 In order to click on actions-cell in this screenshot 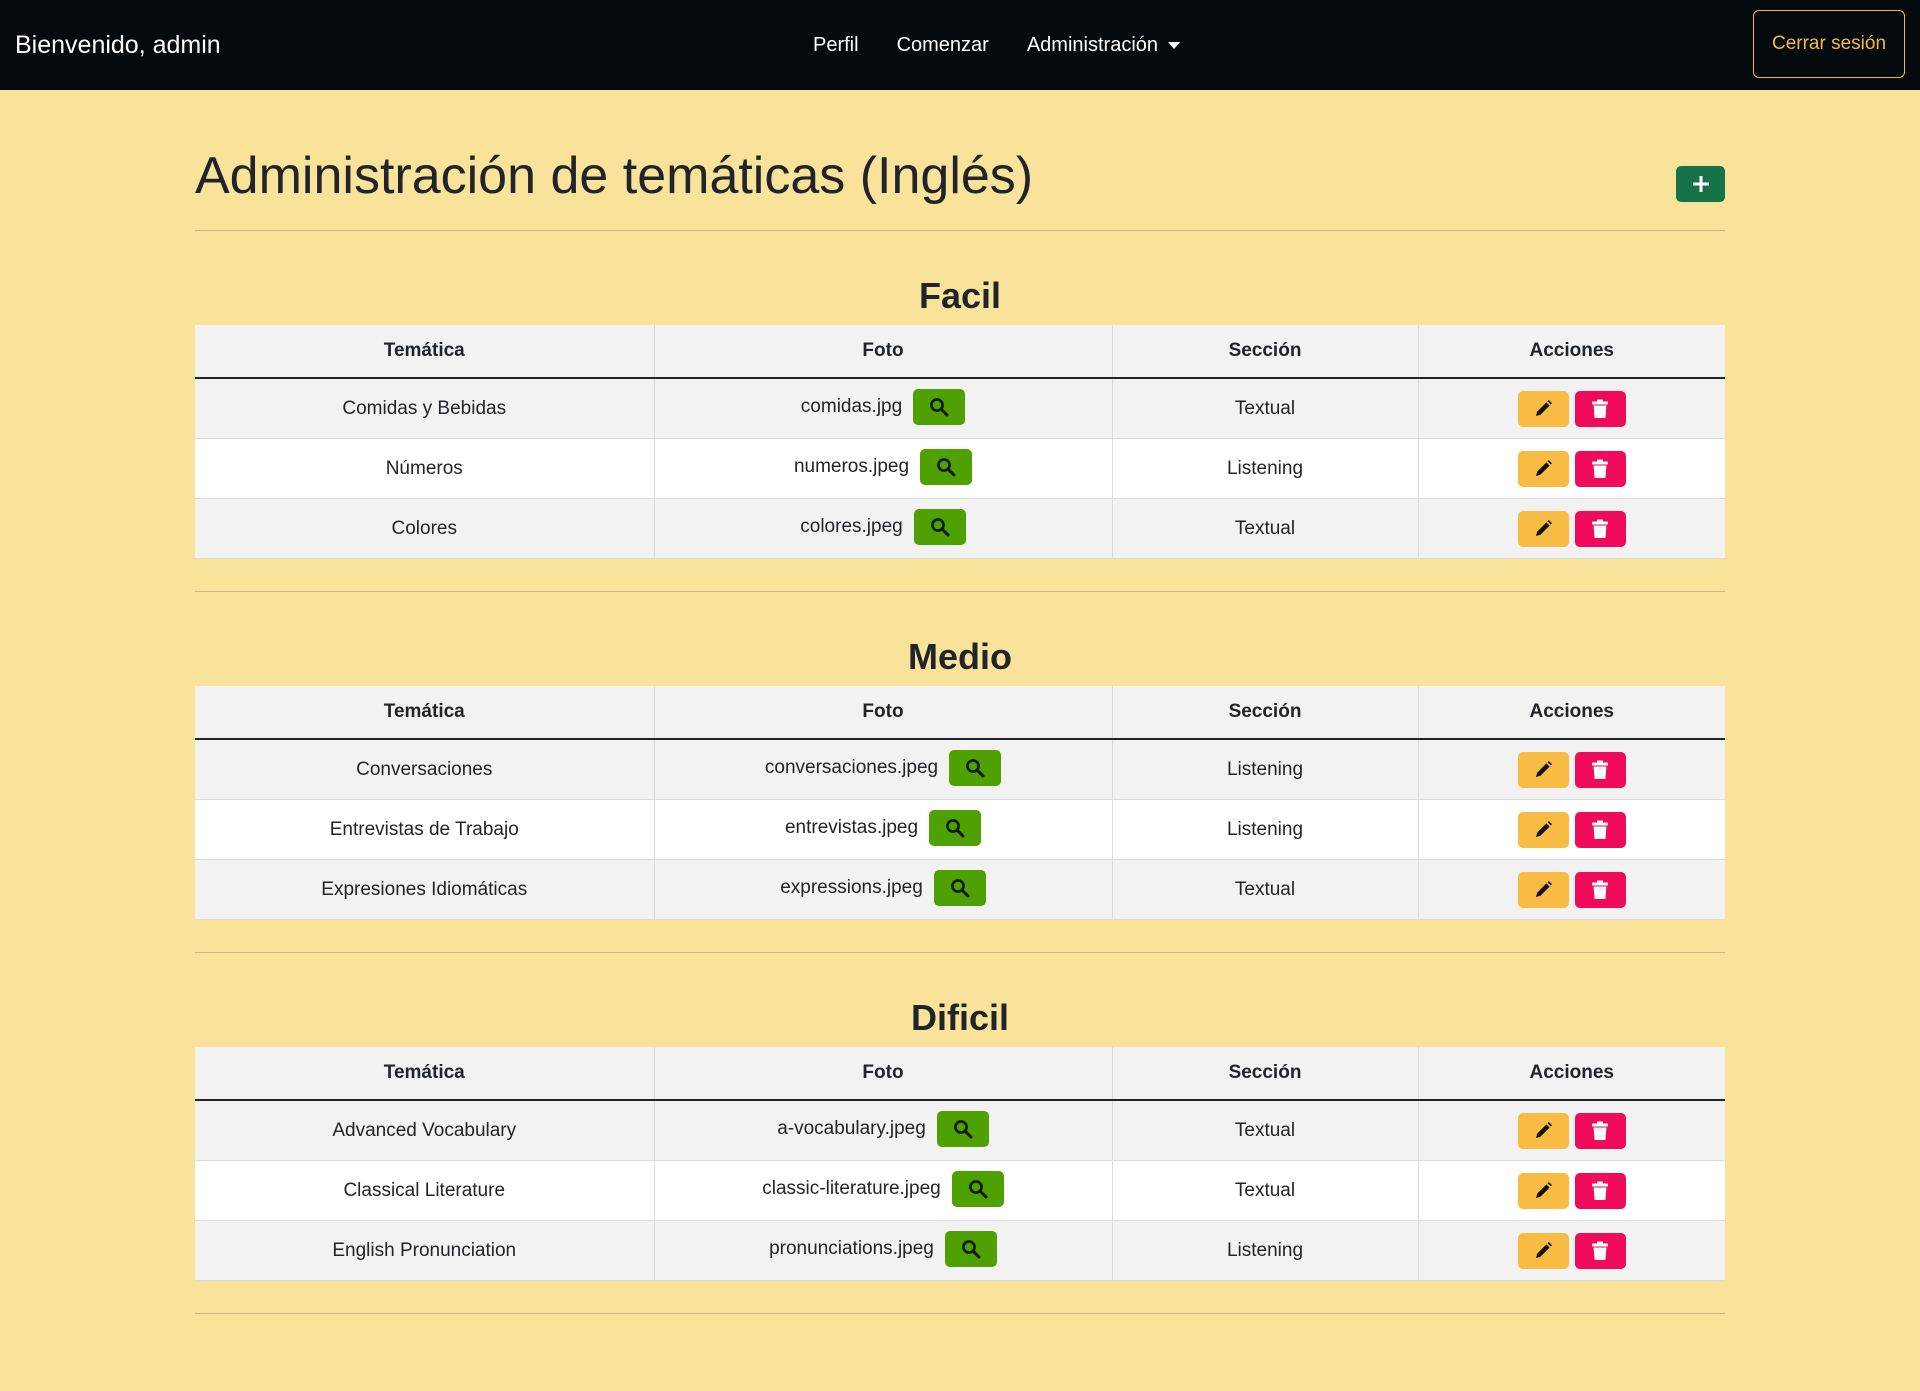, I will do `click(1571, 408)`.